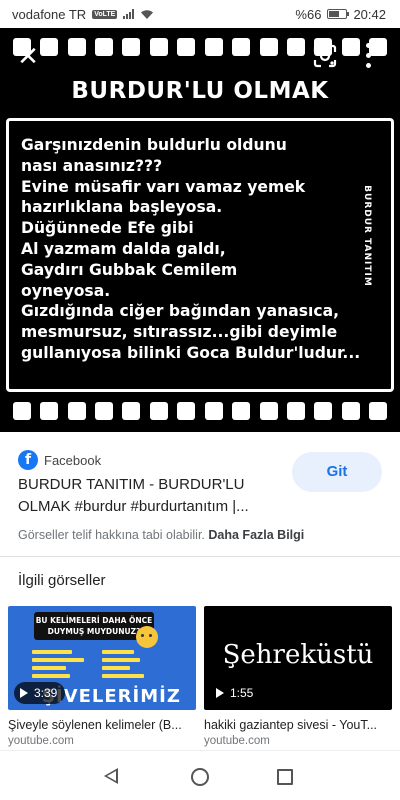  What do you see at coordinates (180, 311) in the screenshot?
I see `quote-line: Gızdığında ciğer bağından yanasıca,` at bounding box center [180, 311].